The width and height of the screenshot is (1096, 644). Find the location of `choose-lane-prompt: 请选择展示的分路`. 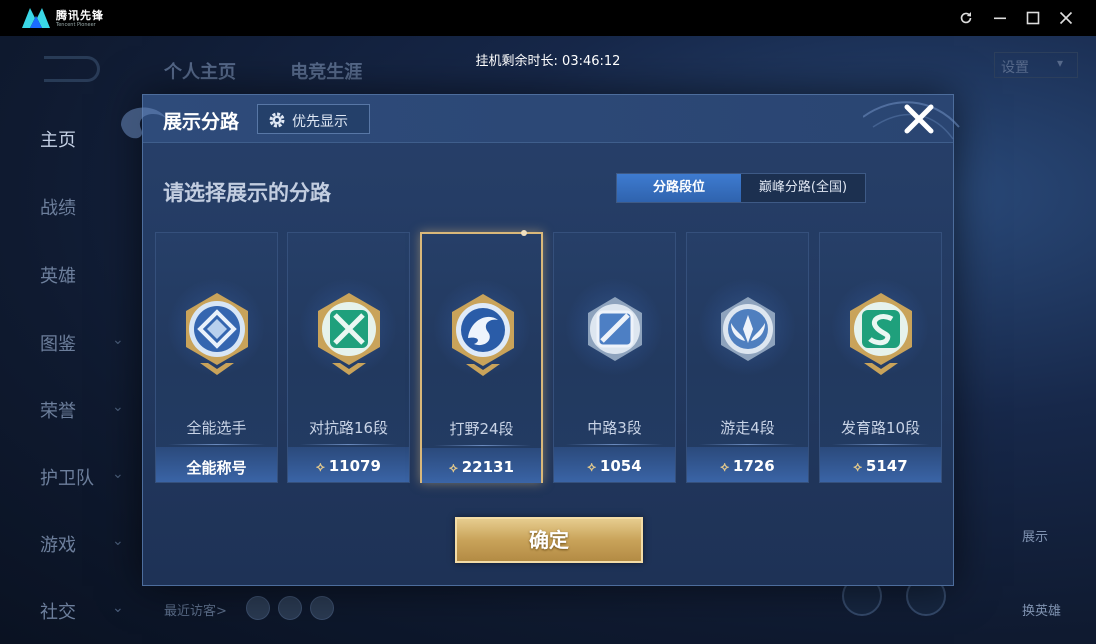

choose-lane-prompt: 请选择展示的分路 is located at coordinates (247, 193).